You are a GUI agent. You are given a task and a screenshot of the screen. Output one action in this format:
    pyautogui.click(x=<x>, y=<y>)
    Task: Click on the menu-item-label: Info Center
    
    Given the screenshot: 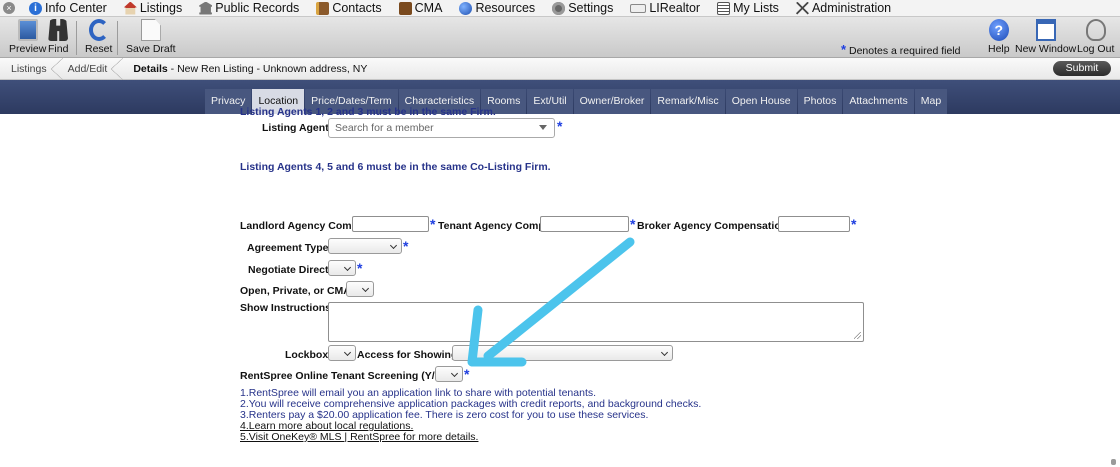 What is the action you would take?
    pyautogui.click(x=76, y=8)
    